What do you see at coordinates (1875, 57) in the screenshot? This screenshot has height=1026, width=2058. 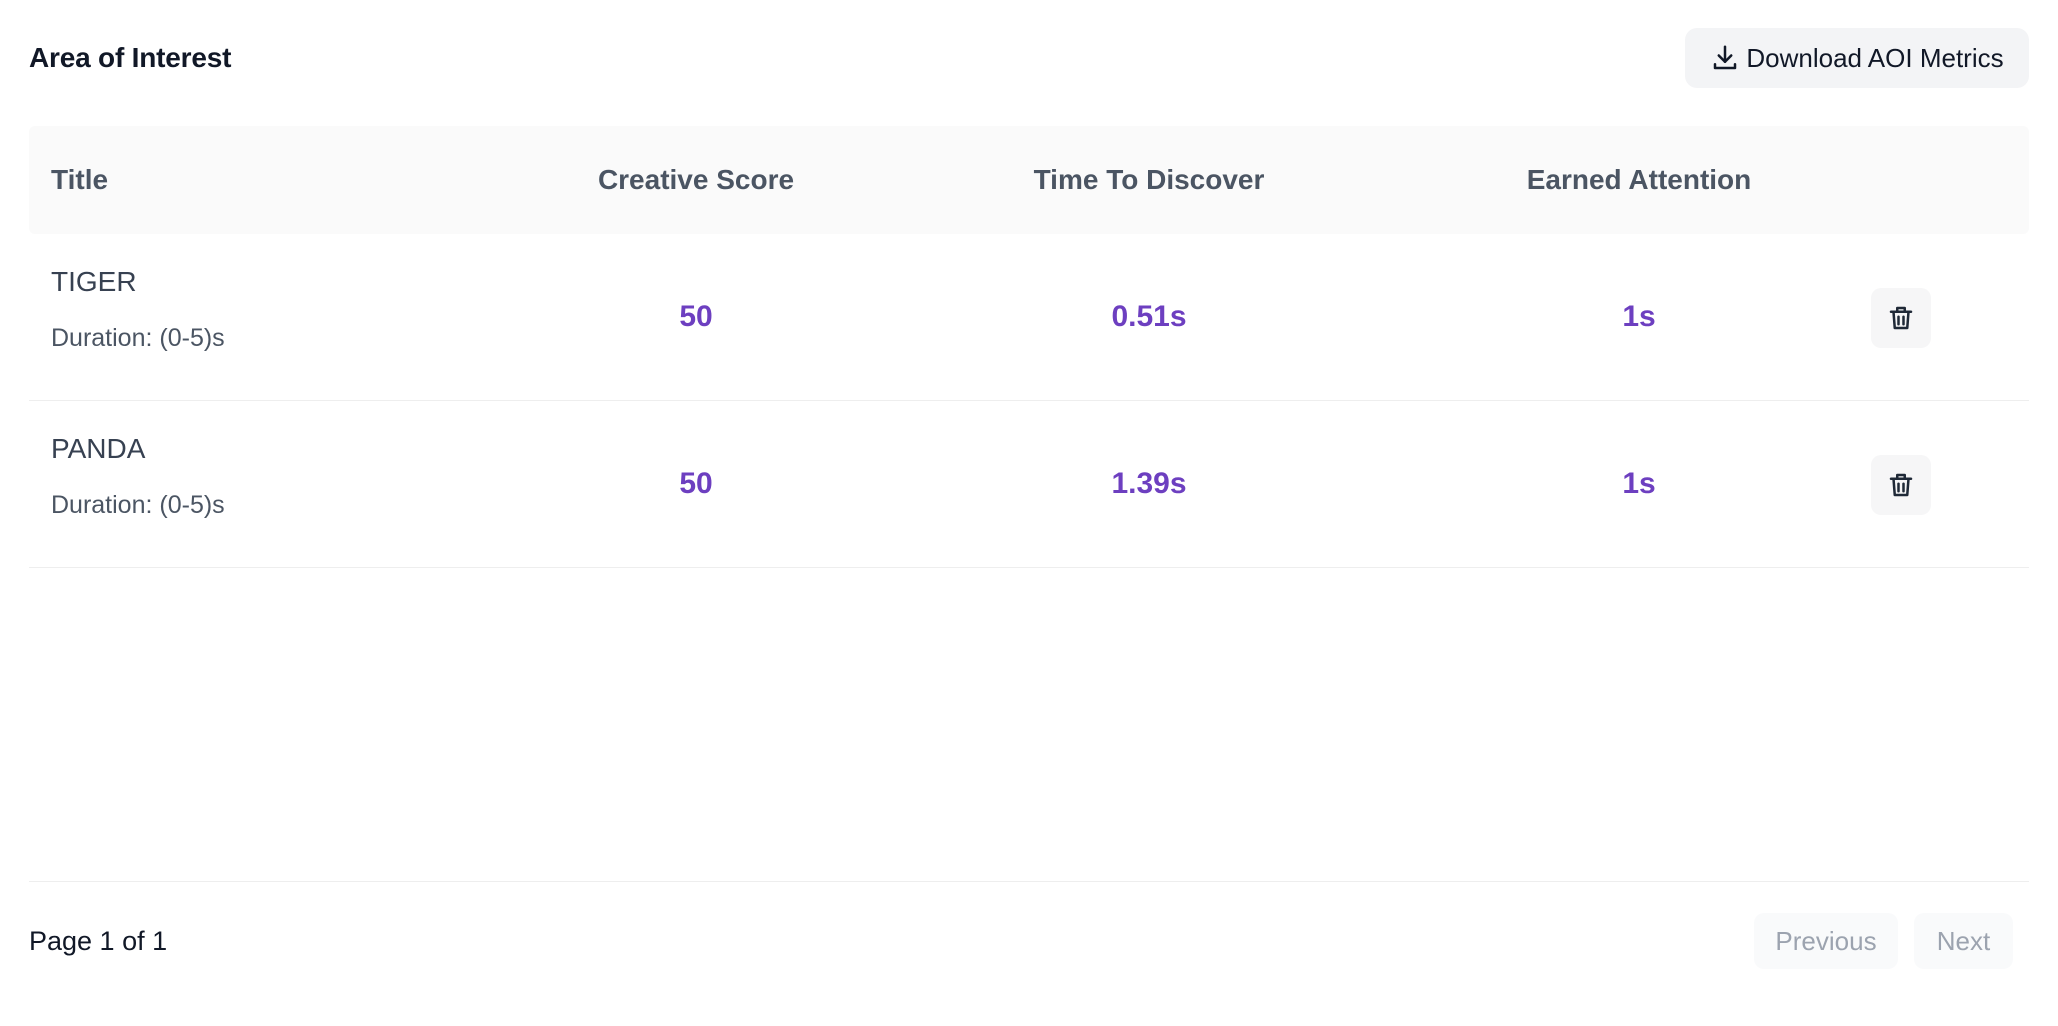 I see `download-button-label: Download AOI Metrics` at bounding box center [1875, 57].